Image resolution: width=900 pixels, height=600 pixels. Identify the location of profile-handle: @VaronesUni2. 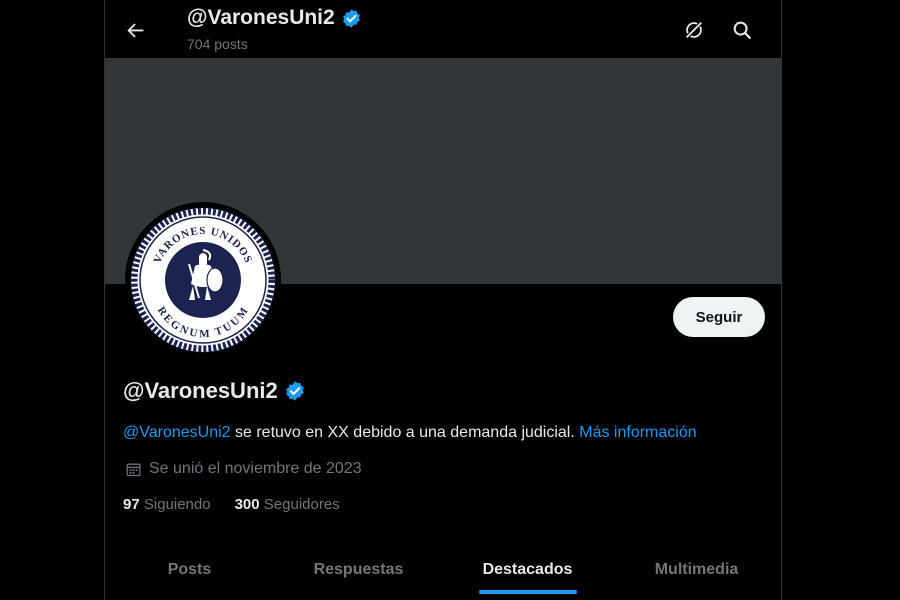
(200, 390).